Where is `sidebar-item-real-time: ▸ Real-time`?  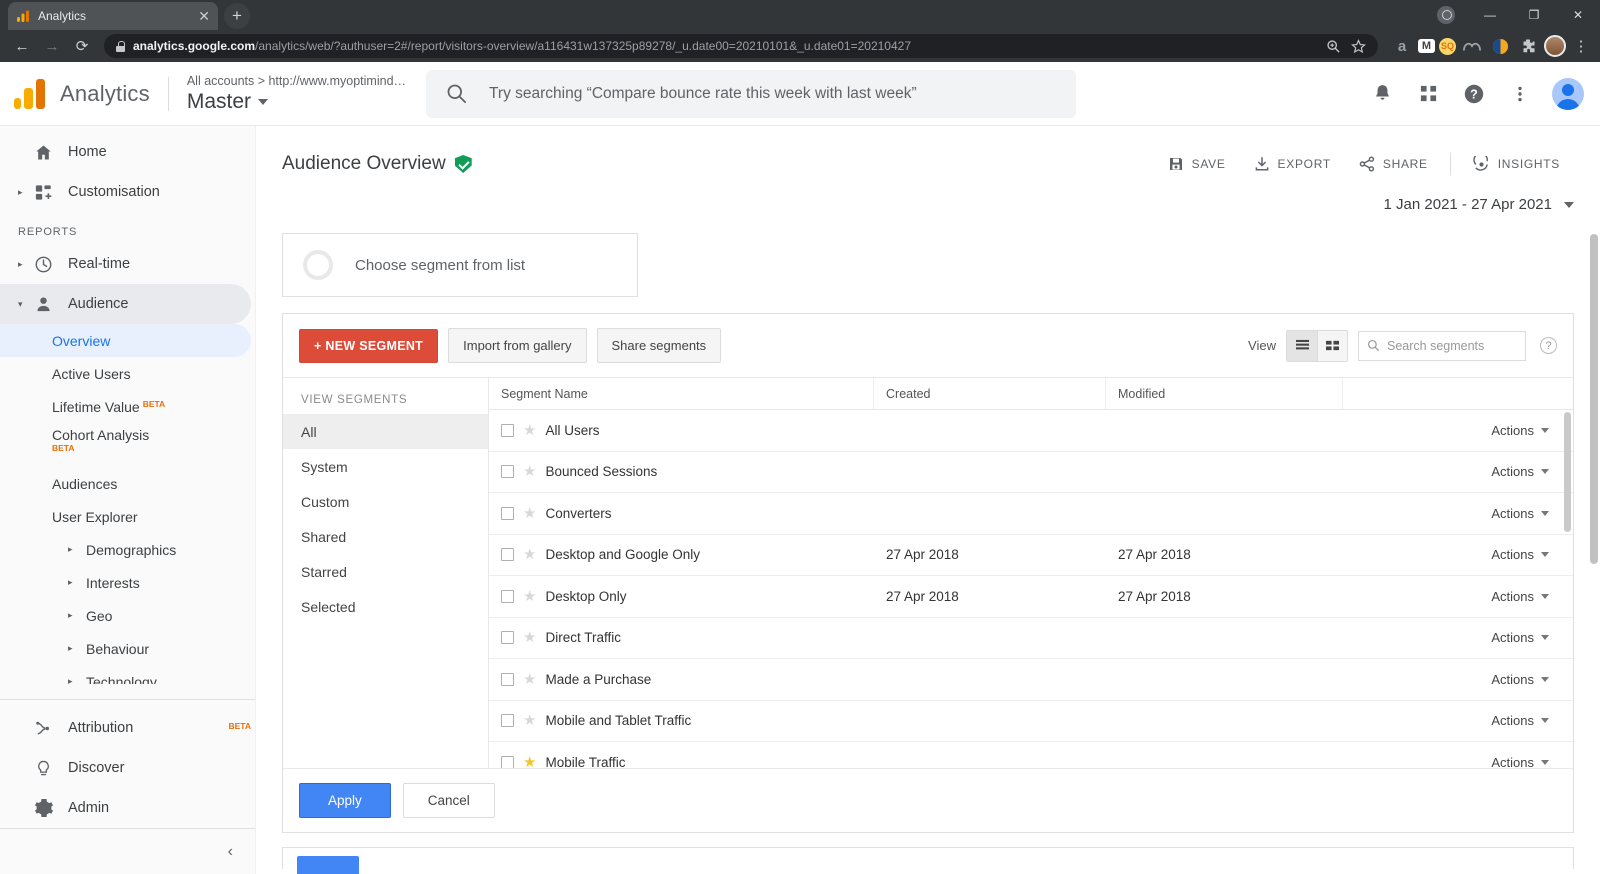 sidebar-item-real-time: ▸ Real-time is located at coordinates (125, 264).